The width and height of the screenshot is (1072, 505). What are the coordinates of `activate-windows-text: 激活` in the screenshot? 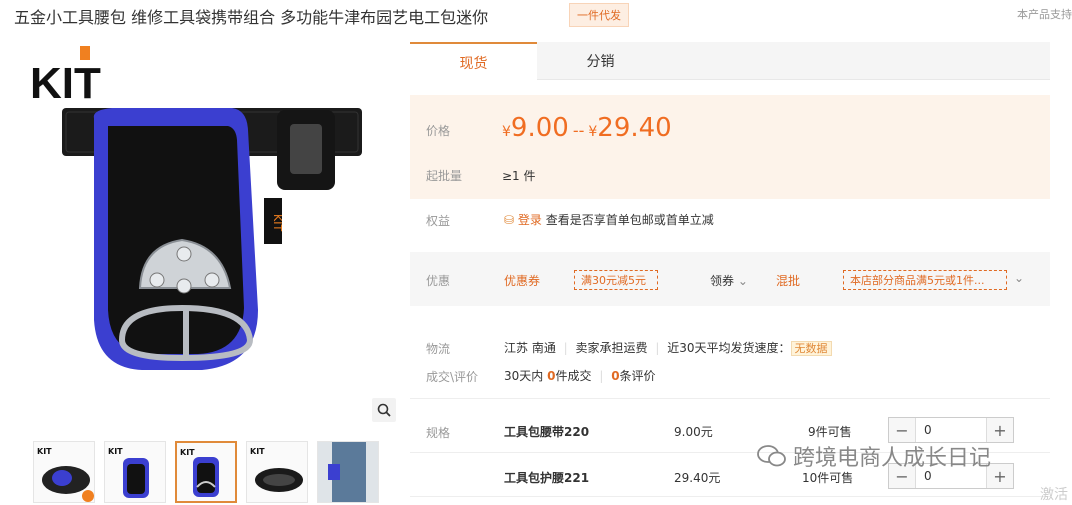 It's located at (1054, 495).